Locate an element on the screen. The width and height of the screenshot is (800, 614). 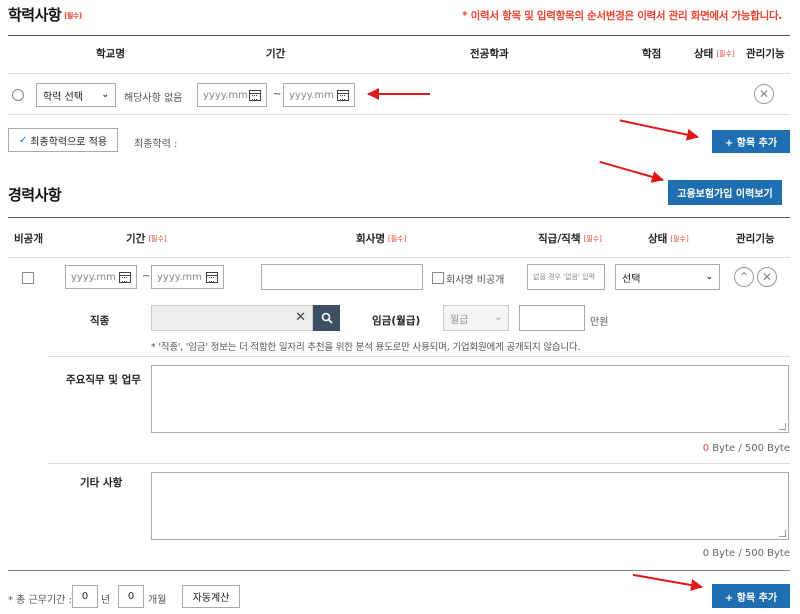
apply-final-education-button: ✓ 최종학력으로 적용 is located at coordinates (63, 140).